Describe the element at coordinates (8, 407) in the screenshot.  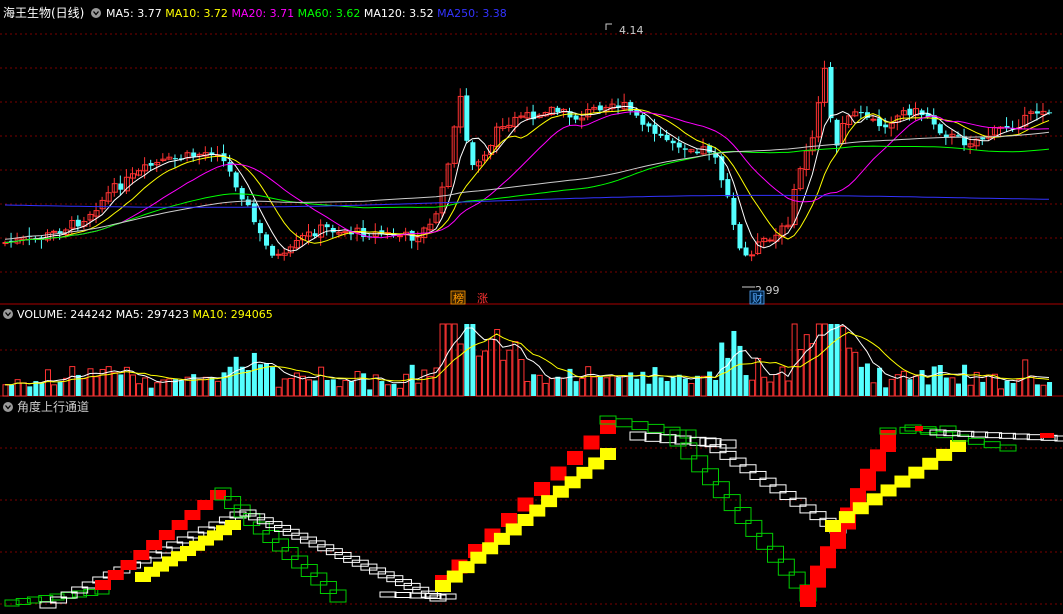
I see `indicator-settings-icon` at that location.